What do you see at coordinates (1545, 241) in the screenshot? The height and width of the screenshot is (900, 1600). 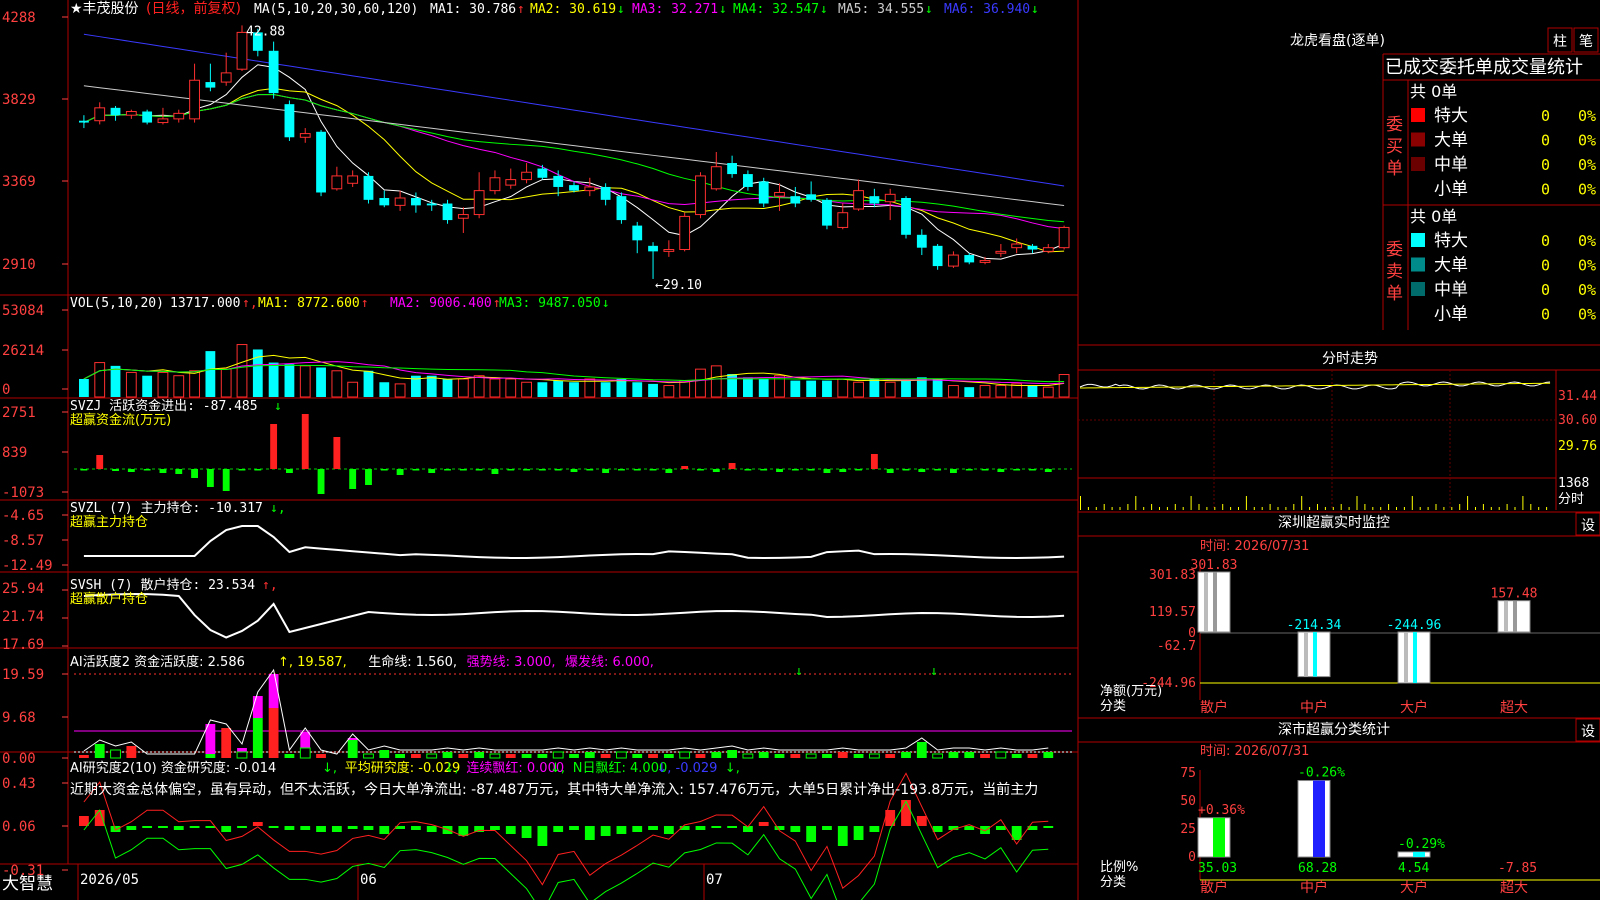 I see `row-count: 0` at bounding box center [1545, 241].